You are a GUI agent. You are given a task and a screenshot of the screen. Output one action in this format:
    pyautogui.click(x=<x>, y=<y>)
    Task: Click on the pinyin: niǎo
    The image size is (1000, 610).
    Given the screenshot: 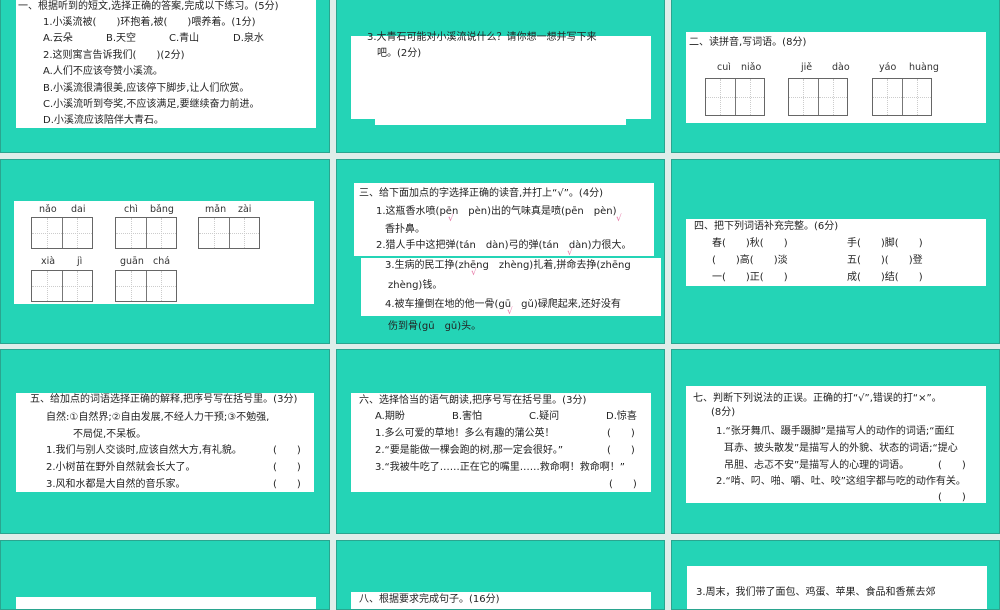 What is the action you would take?
    pyautogui.click(x=751, y=67)
    